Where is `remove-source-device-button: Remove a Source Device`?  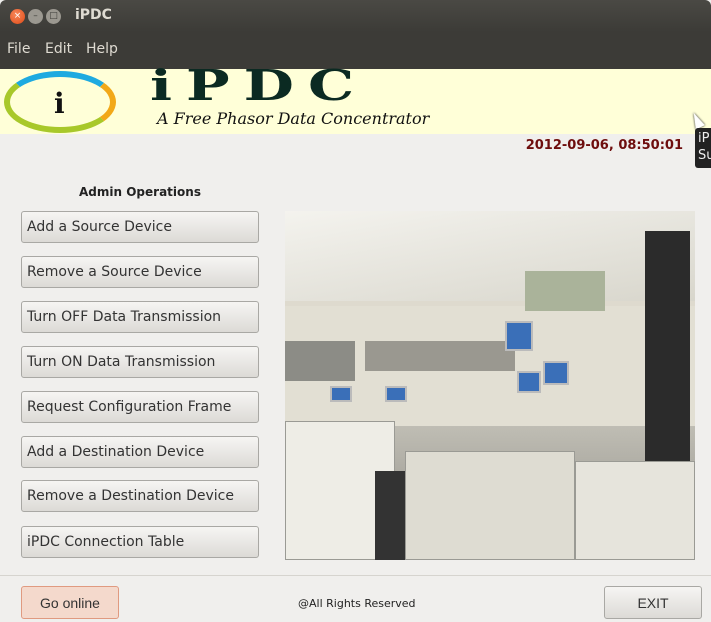 remove-source-device-button: Remove a Source Device is located at coordinates (140, 272).